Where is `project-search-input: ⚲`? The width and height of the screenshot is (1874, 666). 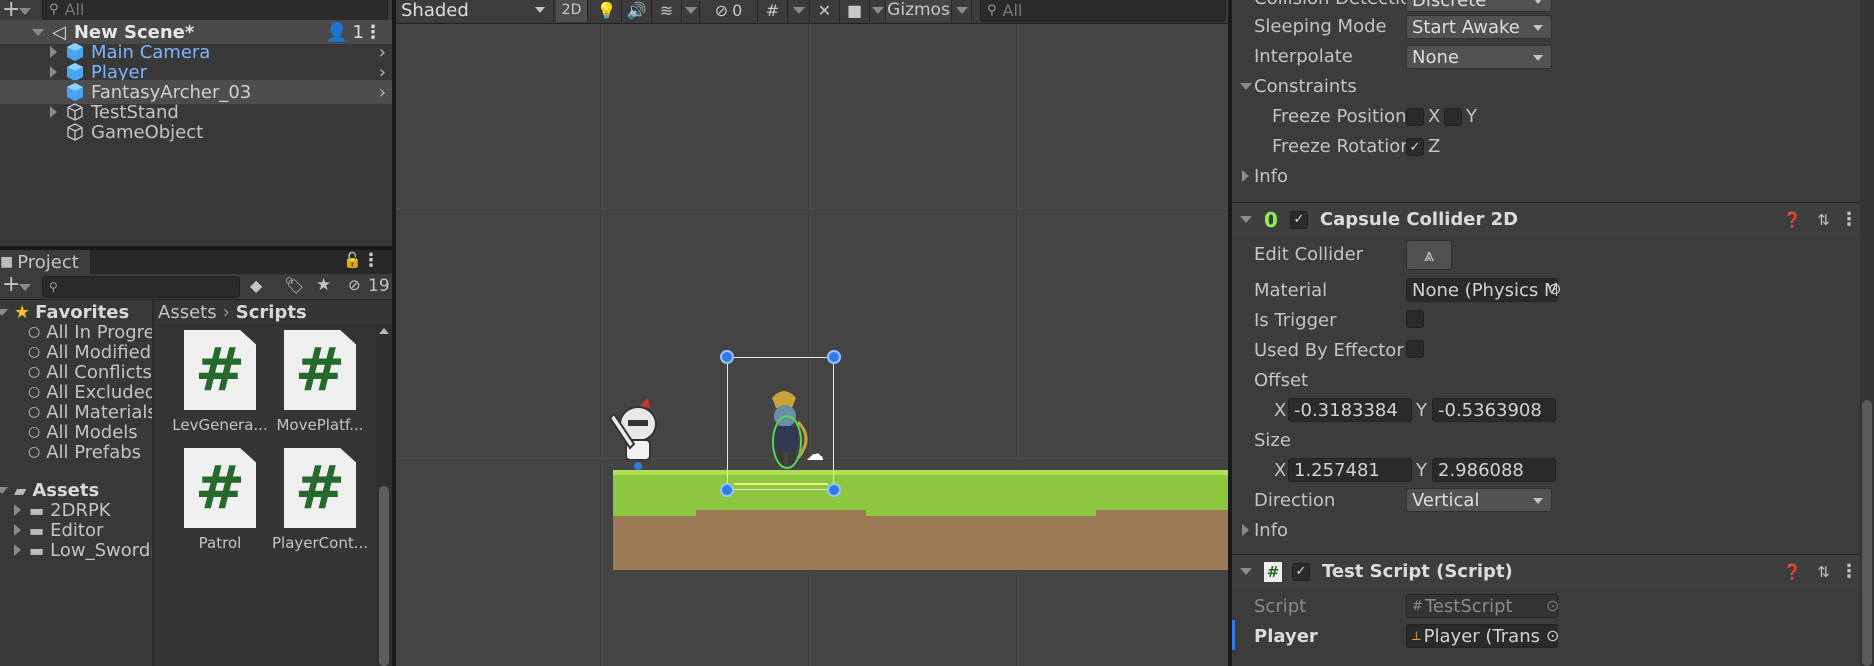
project-search-input: ⚲ is located at coordinates (141, 287).